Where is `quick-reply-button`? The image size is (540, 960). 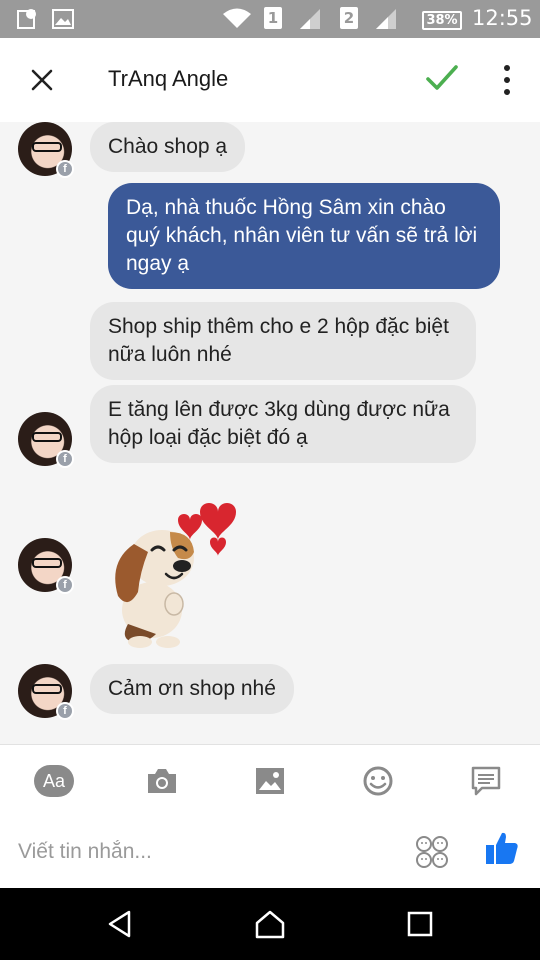 quick-reply-button is located at coordinates (486, 781).